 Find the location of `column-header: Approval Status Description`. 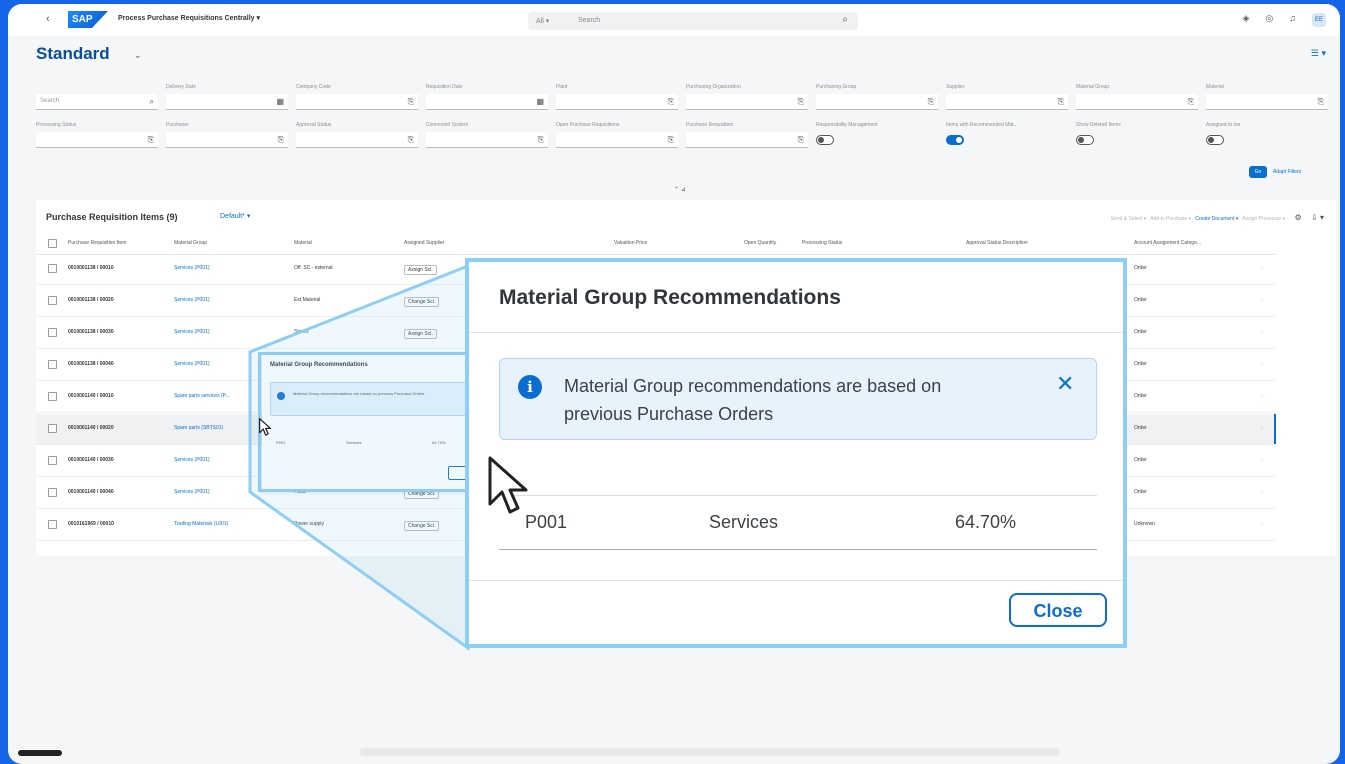

column-header: Approval Status Description is located at coordinates (997, 243).